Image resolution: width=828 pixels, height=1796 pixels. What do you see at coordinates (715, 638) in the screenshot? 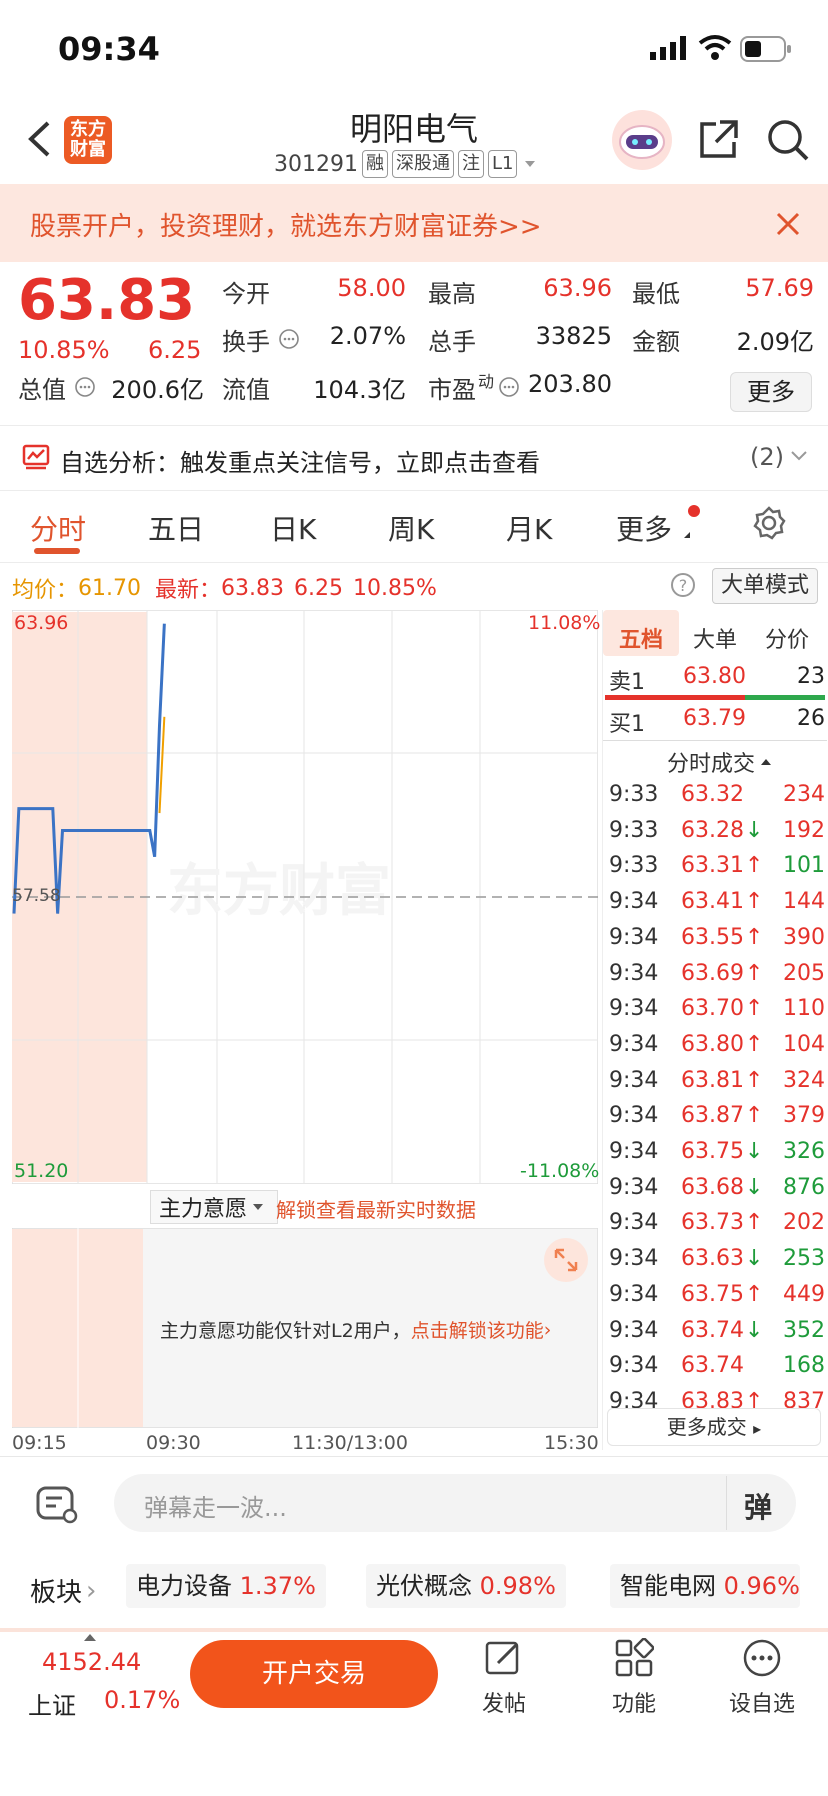
I see `panel-tab-big-orders: 大单` at bounding box center [715, 638].